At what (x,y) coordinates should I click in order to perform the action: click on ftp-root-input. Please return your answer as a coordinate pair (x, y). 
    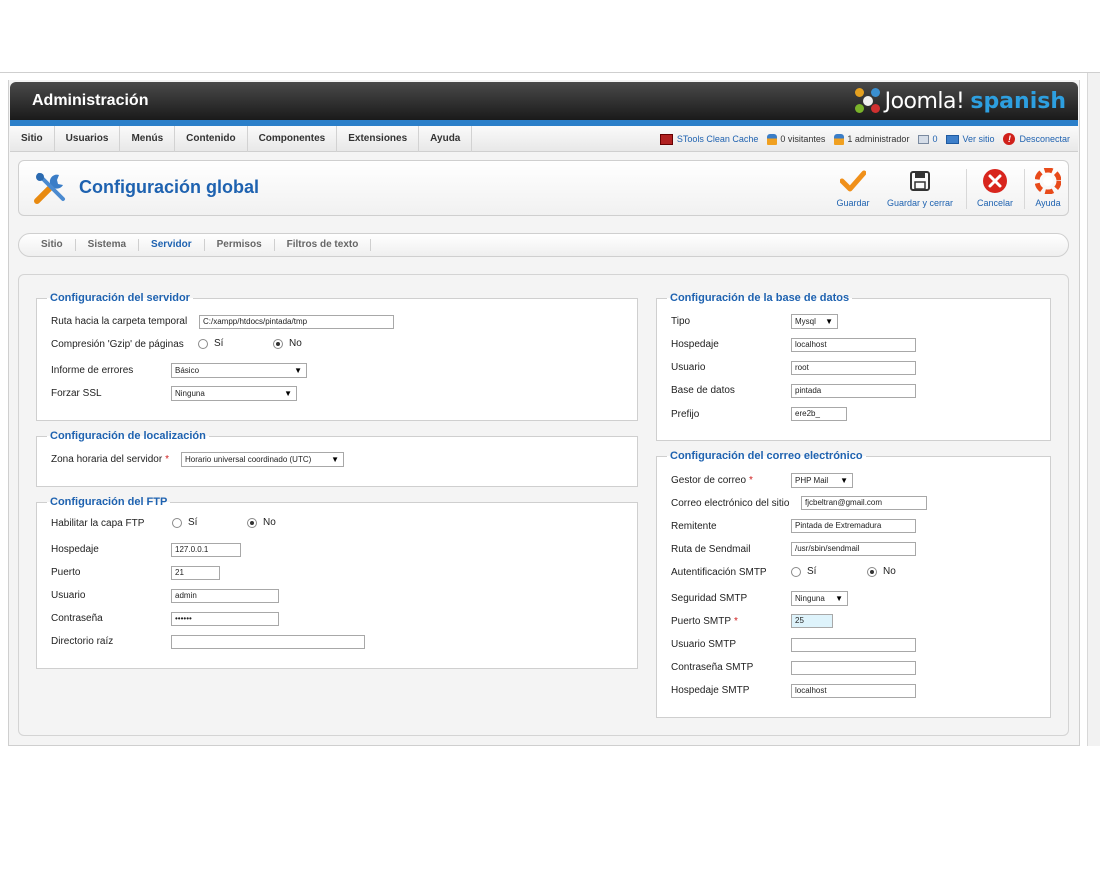
    Looking at the image, I should click on (268, 642).